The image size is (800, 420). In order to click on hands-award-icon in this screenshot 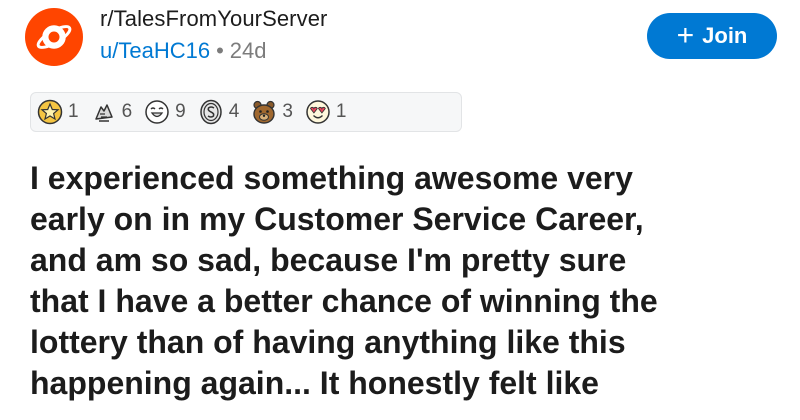, I will do `click(103, 113)`.